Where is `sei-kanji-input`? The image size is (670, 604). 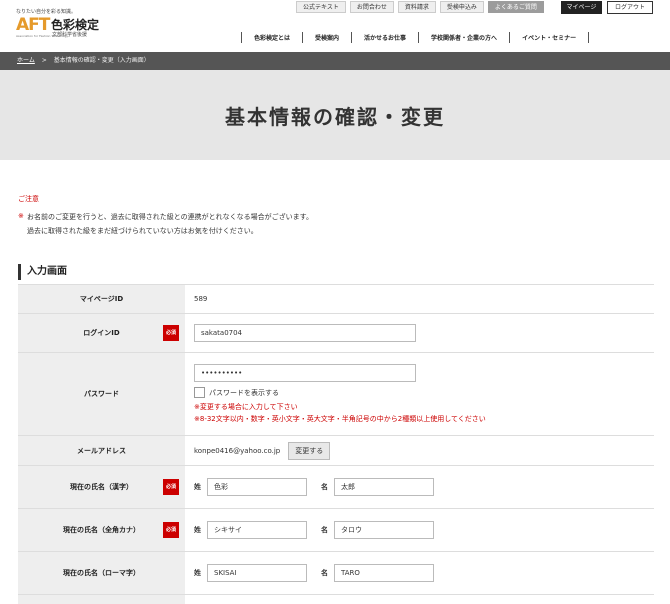 sei-kanji-input is located at coordinates (257, 487).